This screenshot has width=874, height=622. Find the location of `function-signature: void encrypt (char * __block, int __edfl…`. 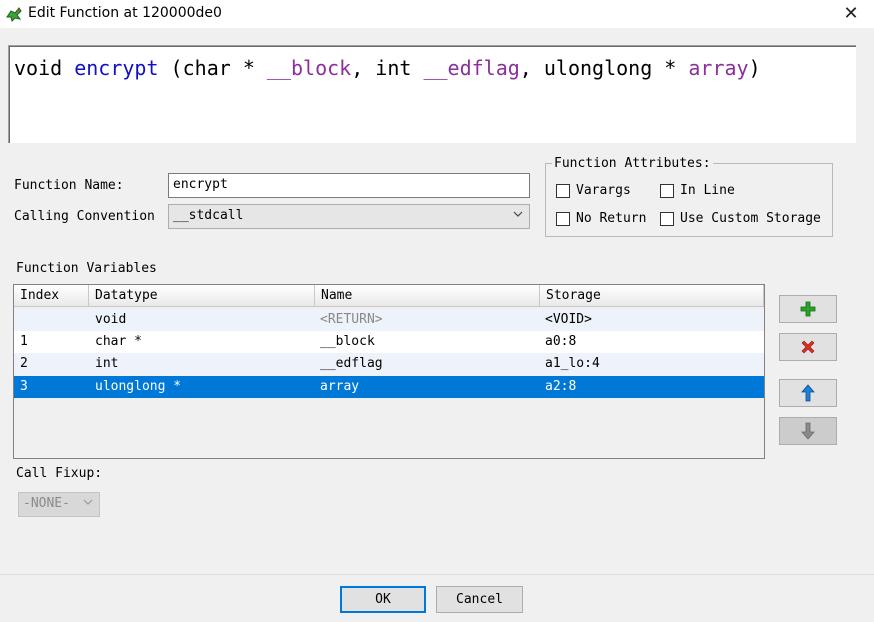

function-signature: void encrypt (char * __block, int __edfl… is located at coordinates (387, 68).